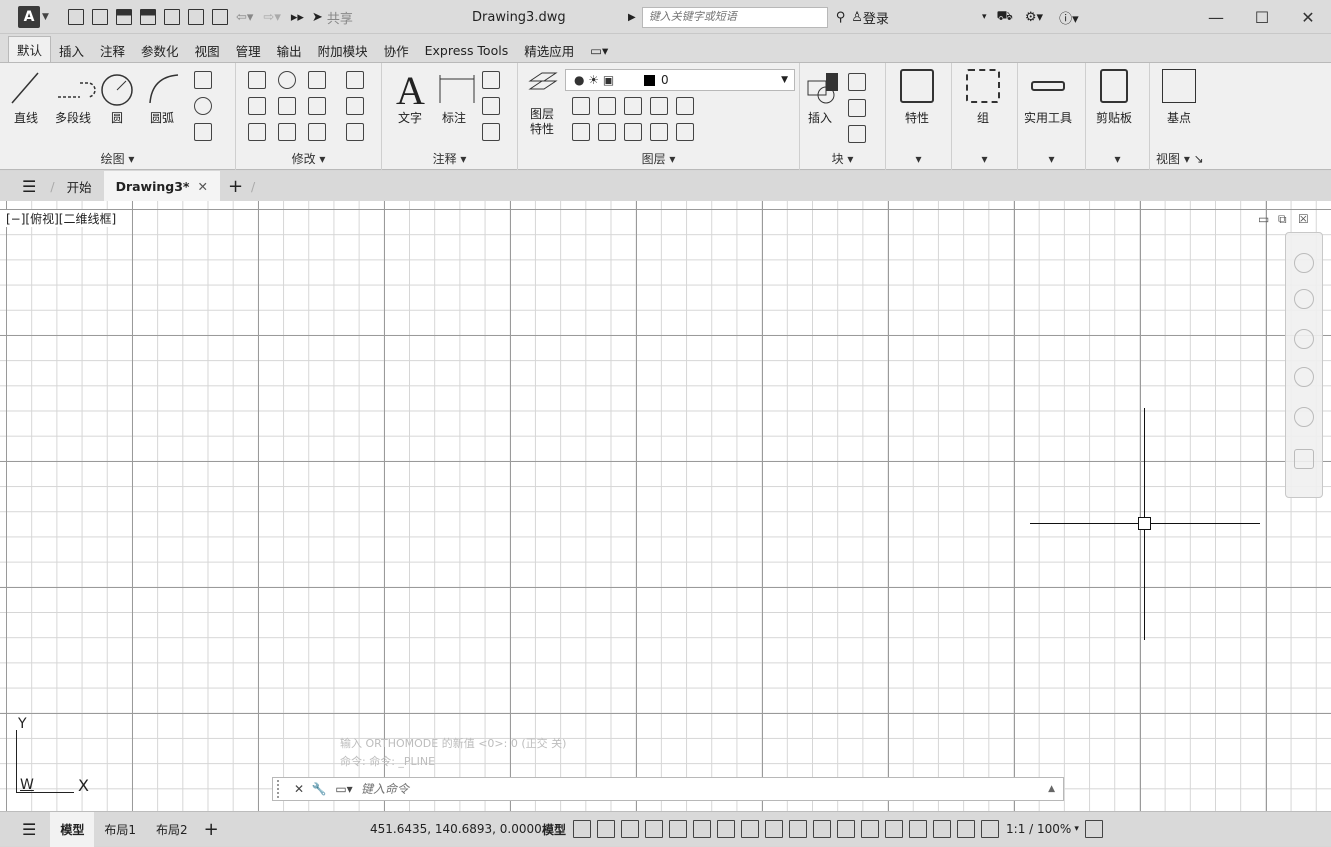 Image resolution: width=1331 pixels, height=847 pixels. I want to click on tab-parametric: 参数化, so click(160, 50).